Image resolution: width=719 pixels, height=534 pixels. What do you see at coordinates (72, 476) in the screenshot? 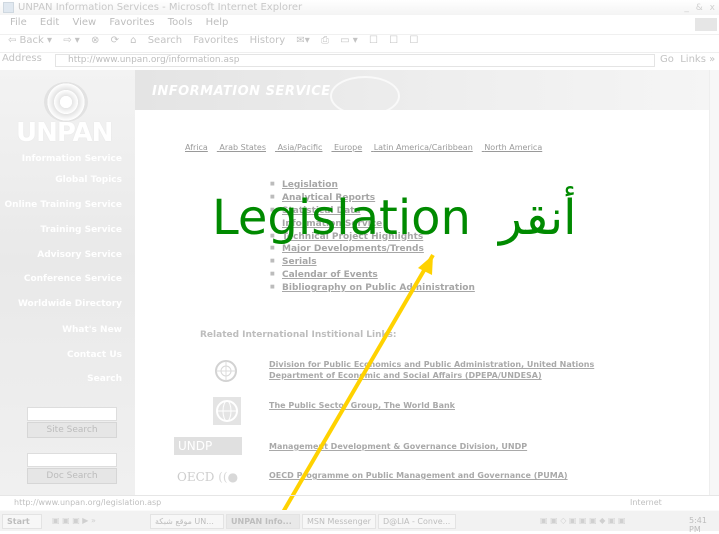
I see `doc-search-button: Doc Search` at bounding box center [72, 476].